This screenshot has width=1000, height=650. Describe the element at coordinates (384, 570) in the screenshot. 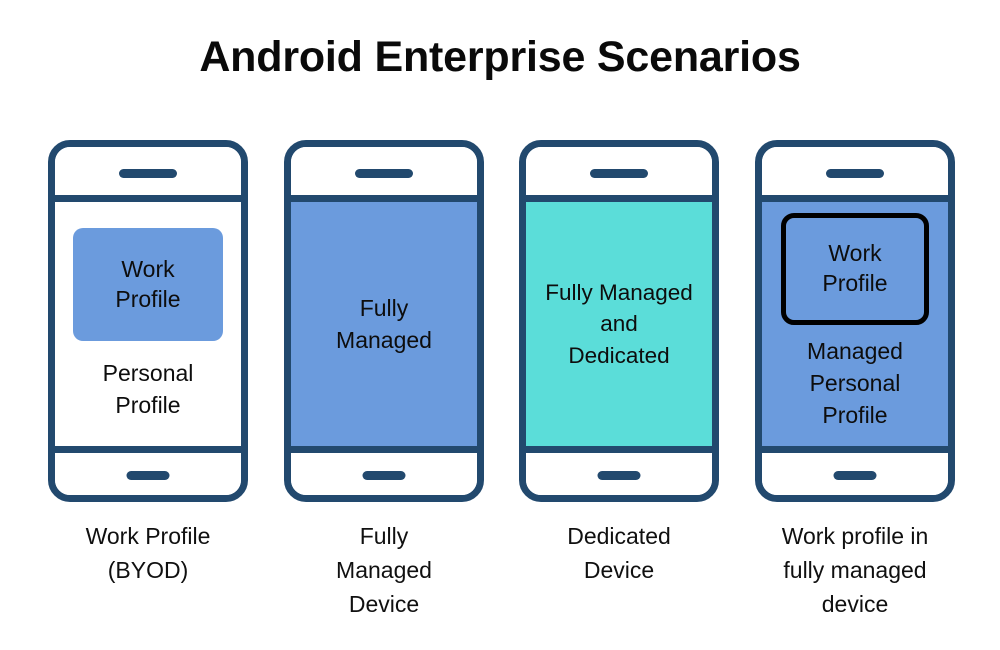

I see `scenario-caption: Fully Managed Device` at that location.